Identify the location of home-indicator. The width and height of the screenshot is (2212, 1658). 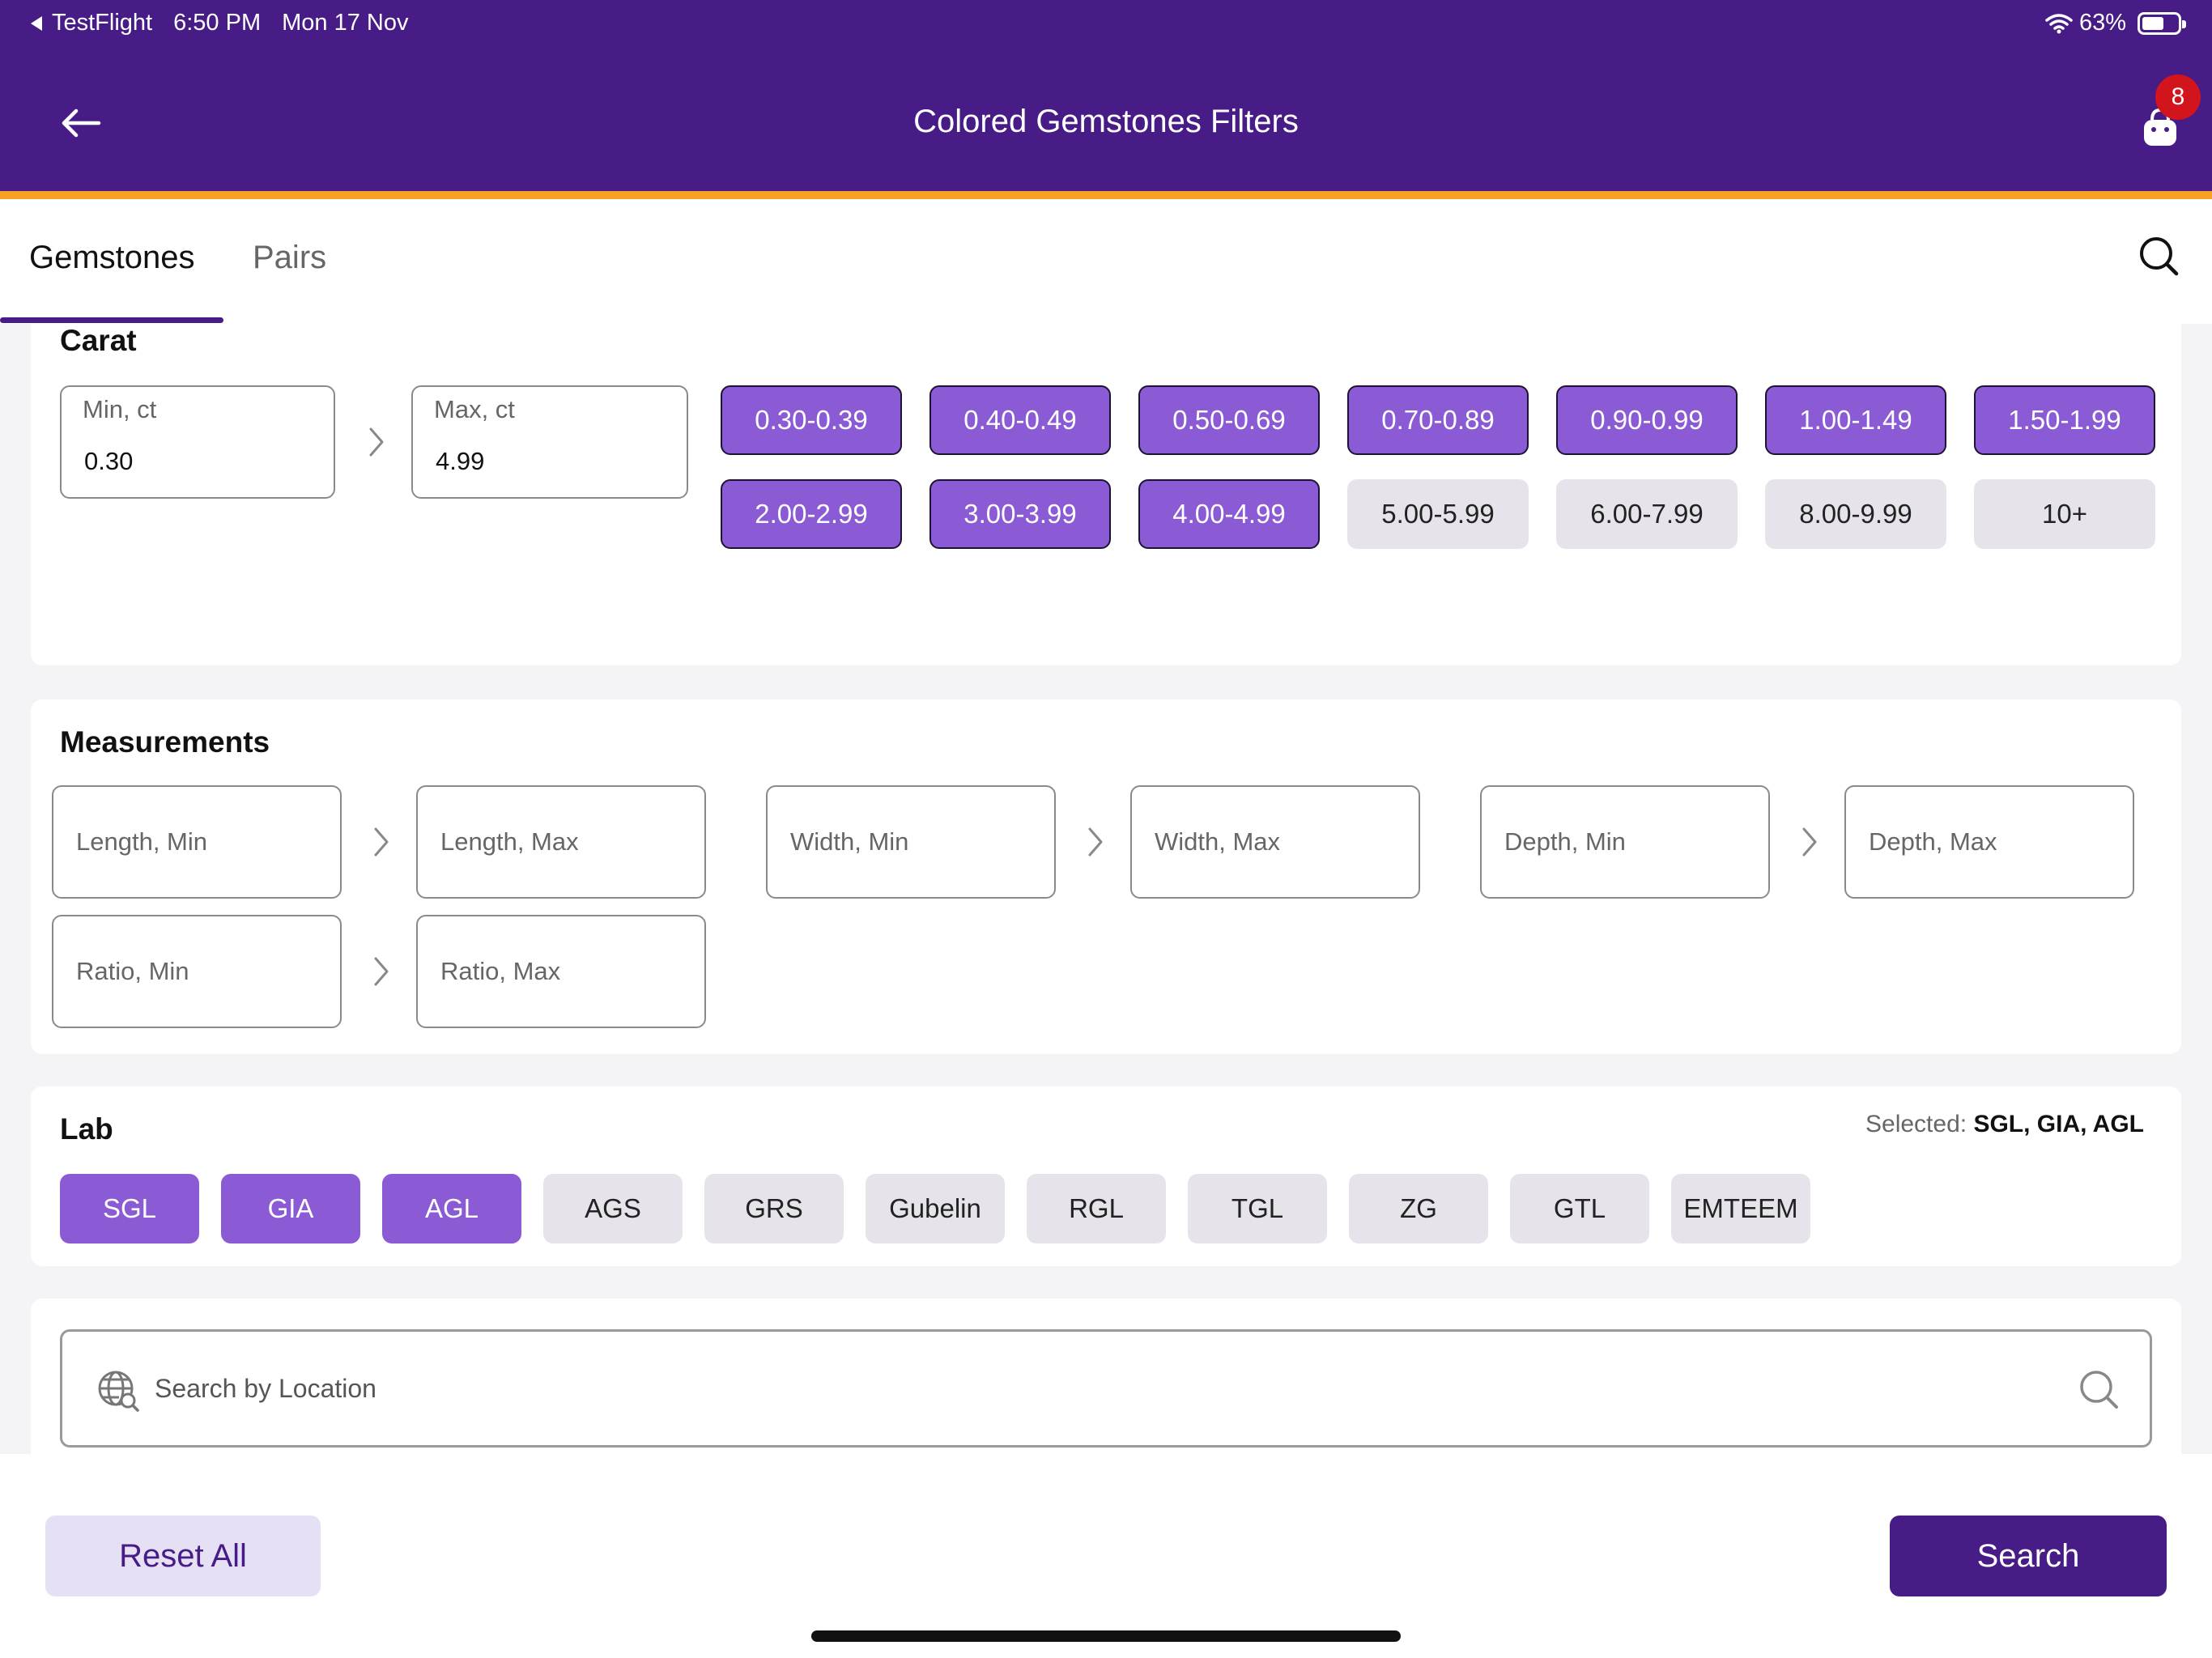
(1106, 1636).